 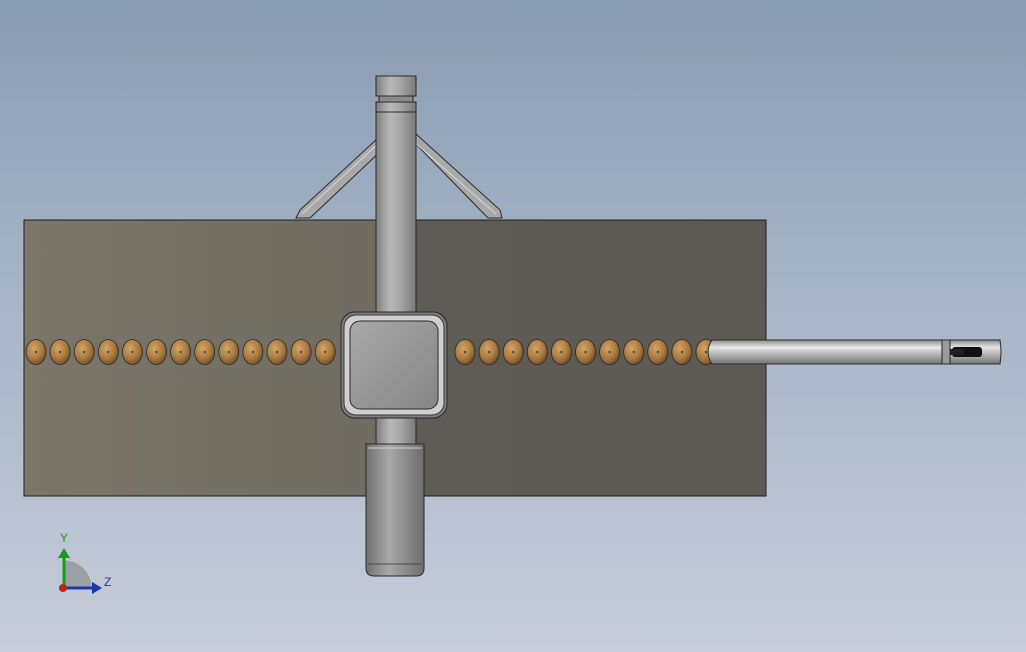 I want to click on axis-y-label: Y, so click(x=64, y=538).